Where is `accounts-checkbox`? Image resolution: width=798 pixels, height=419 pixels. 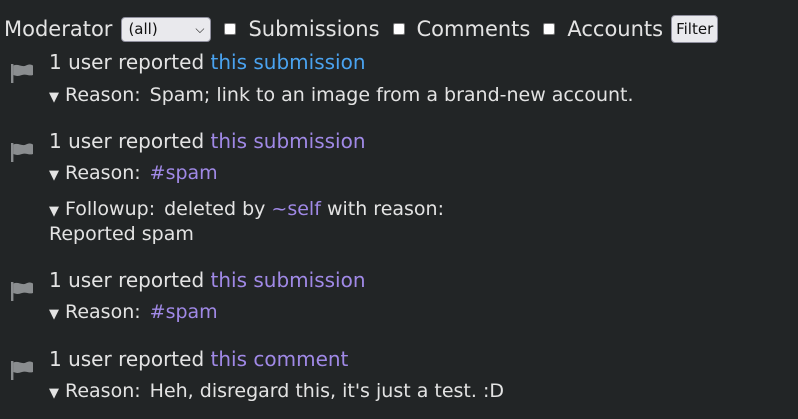 accounts-checkbox is located at coordinates (549, 29).